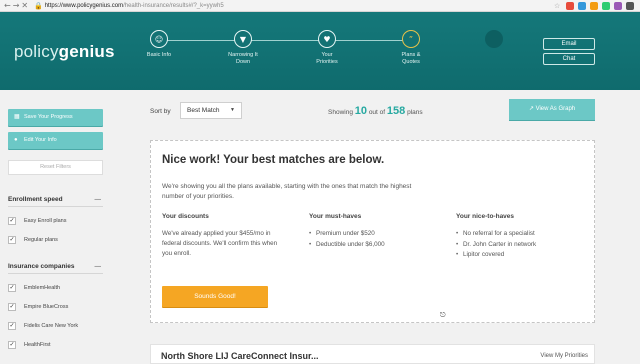  What do you see at coordinates (38, 6) in the screenshot?
I see `lock-icon: 🔒` at bounding box center [38, 6].